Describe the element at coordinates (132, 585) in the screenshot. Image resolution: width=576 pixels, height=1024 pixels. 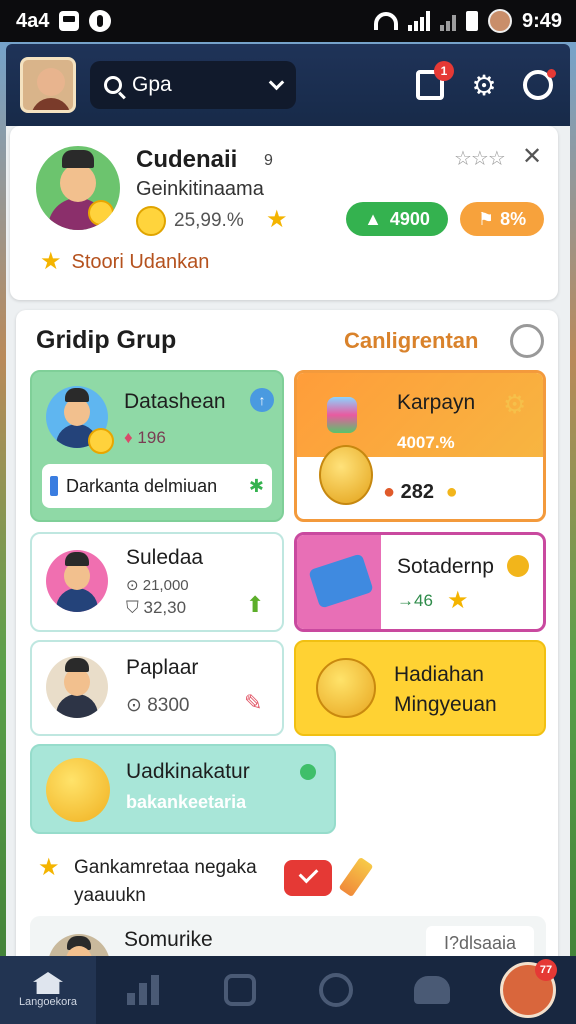
I see `clock-icon: ⊙` at that location.